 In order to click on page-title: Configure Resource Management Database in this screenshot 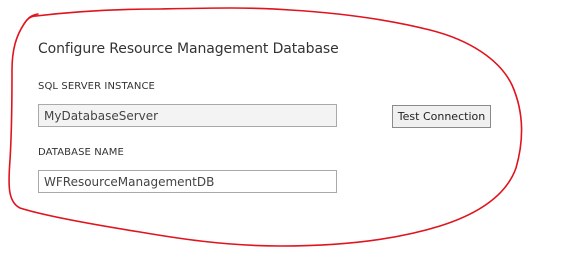, I will do `click(188, 49)`.